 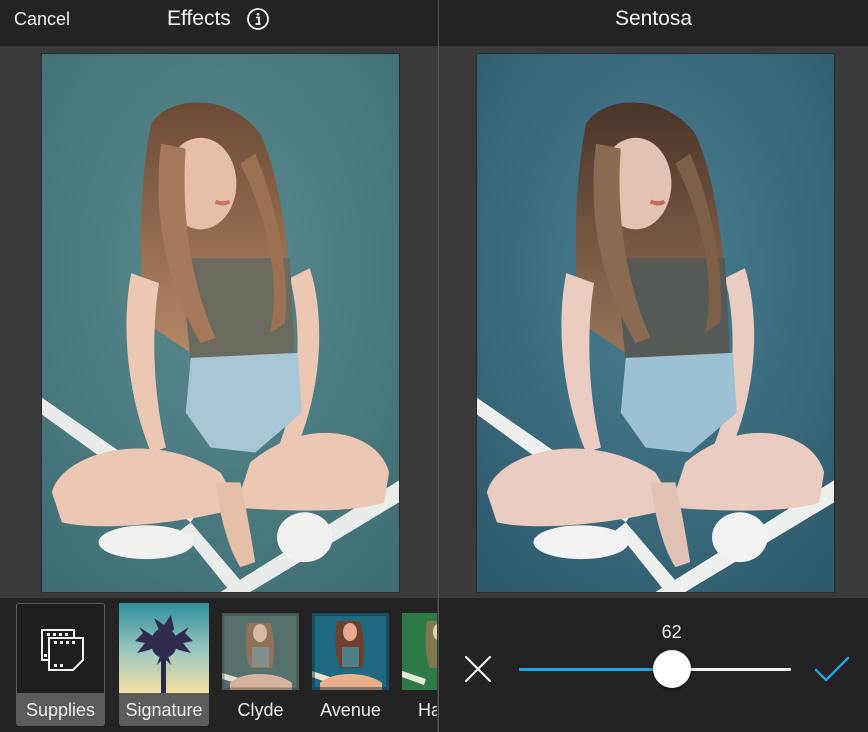 What do you see at coordinates (60, 710) in the screenshot?
I see `effect-label: Supplies` at bounding box center [60, 710].